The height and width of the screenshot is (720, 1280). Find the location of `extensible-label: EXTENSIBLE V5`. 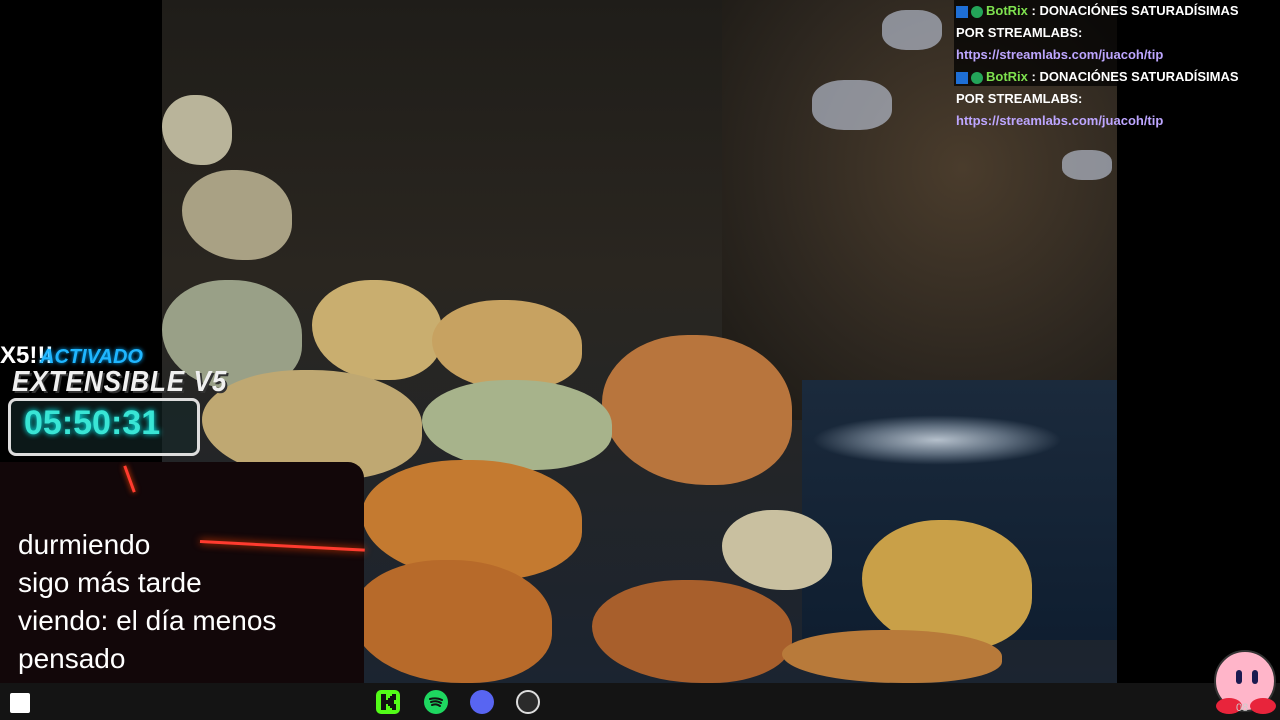

extensible-label: EXTENSIBLE V5 is located at coordinates (120, 381).